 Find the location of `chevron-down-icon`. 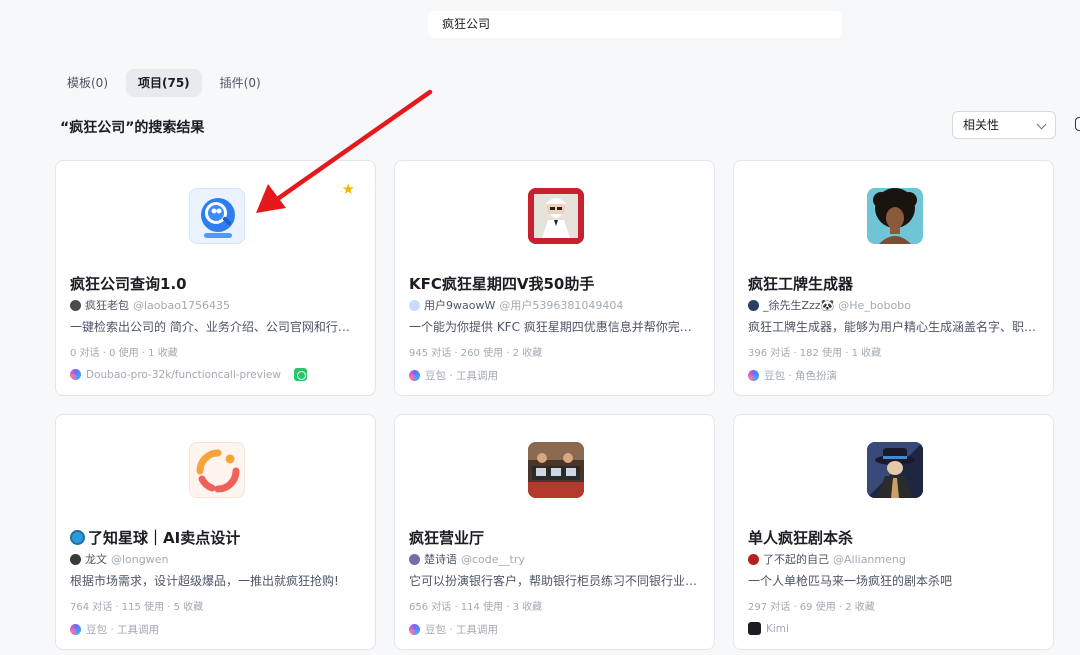

chevron-down-icon is located at coordinates (1041, 124).